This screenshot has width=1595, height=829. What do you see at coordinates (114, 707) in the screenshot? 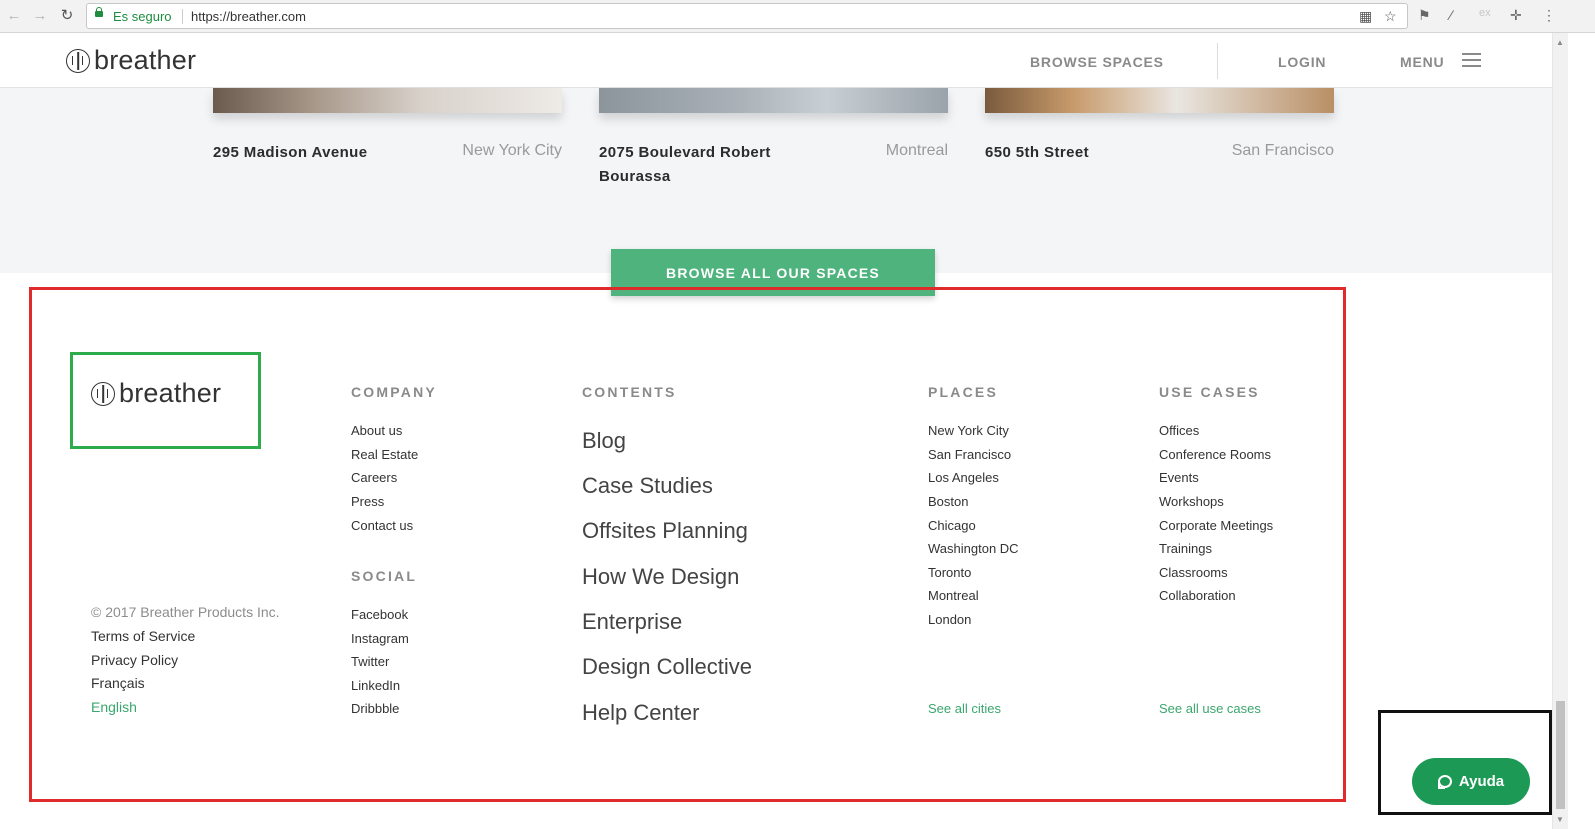
I see `language-english-link: English` at bounding box center [114, 707].